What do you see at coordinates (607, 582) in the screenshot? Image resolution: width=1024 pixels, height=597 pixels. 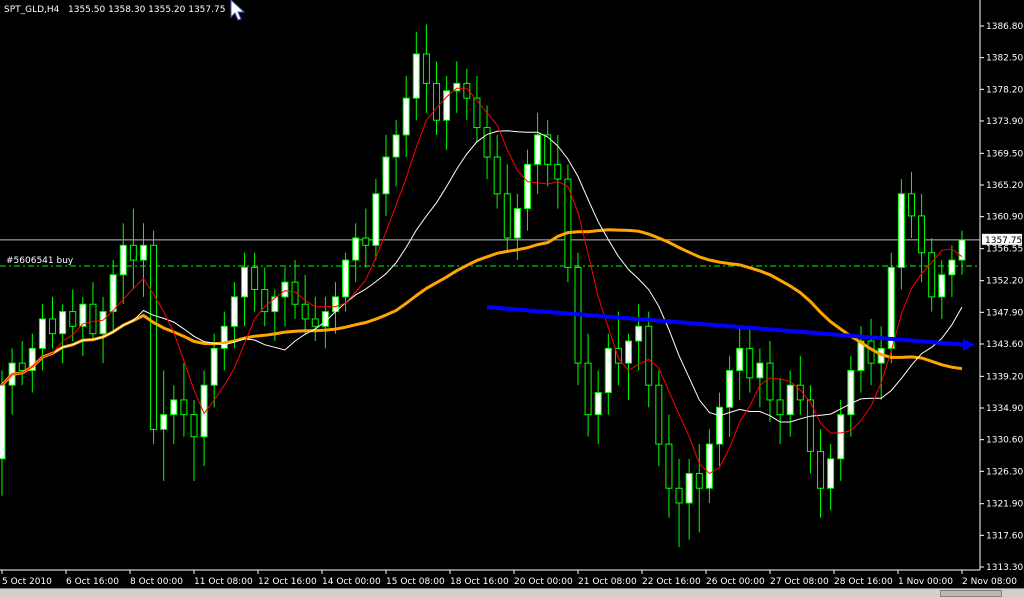 I see `time-tick-label: 21 Oct 08:00` at bounding box center [607, 582].